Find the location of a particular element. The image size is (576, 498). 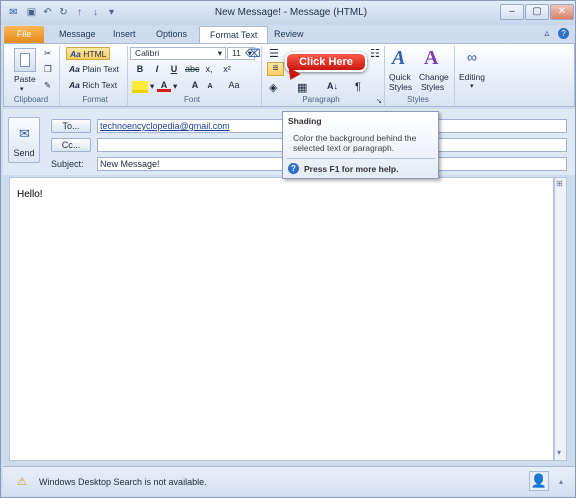

customize-toolbar-icon: ▾ is located at coordinates (111, 12).